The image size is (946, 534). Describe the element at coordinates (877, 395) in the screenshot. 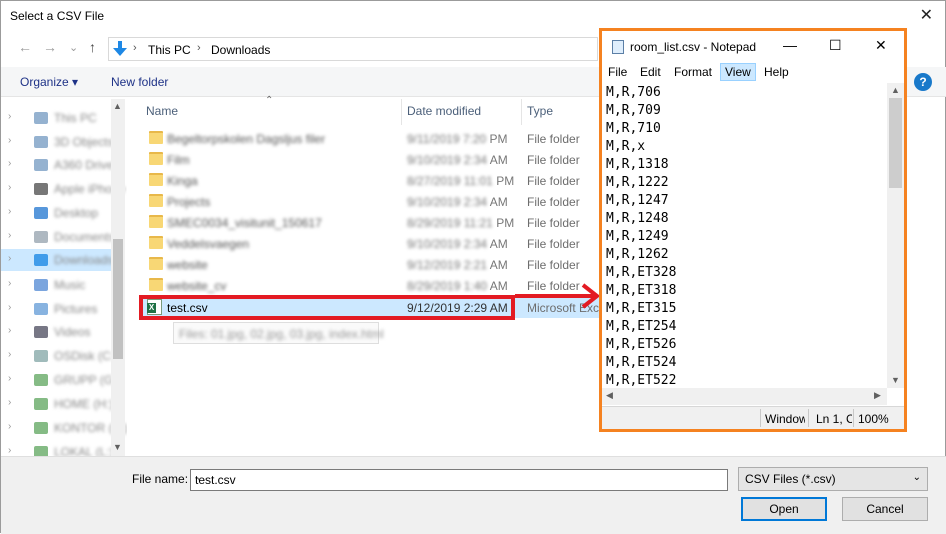

I see `scroll-right-icon: ▶` at that location.